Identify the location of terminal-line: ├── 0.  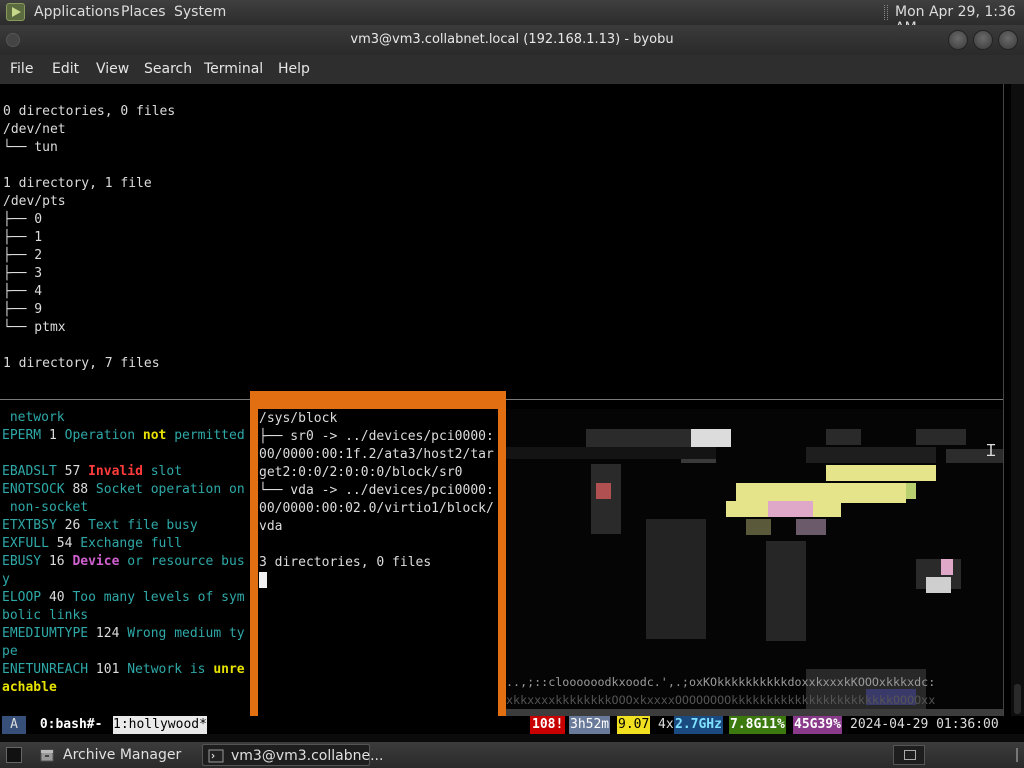
(23, 219).